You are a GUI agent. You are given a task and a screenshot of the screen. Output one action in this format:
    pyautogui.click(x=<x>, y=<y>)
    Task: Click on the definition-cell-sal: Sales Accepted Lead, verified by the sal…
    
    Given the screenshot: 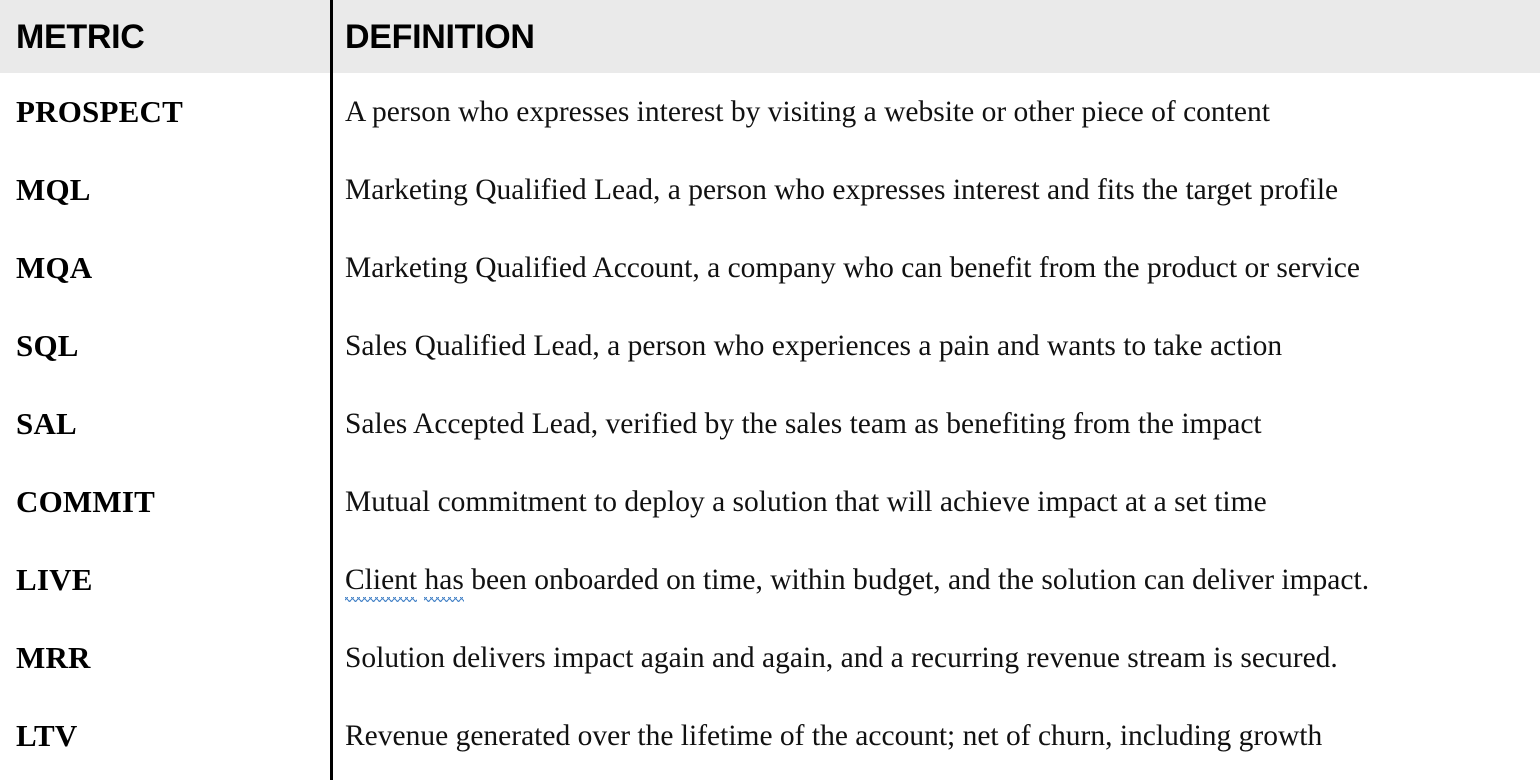 What is the action you would take?
    pyautogui.click(x=935, y=424)
    